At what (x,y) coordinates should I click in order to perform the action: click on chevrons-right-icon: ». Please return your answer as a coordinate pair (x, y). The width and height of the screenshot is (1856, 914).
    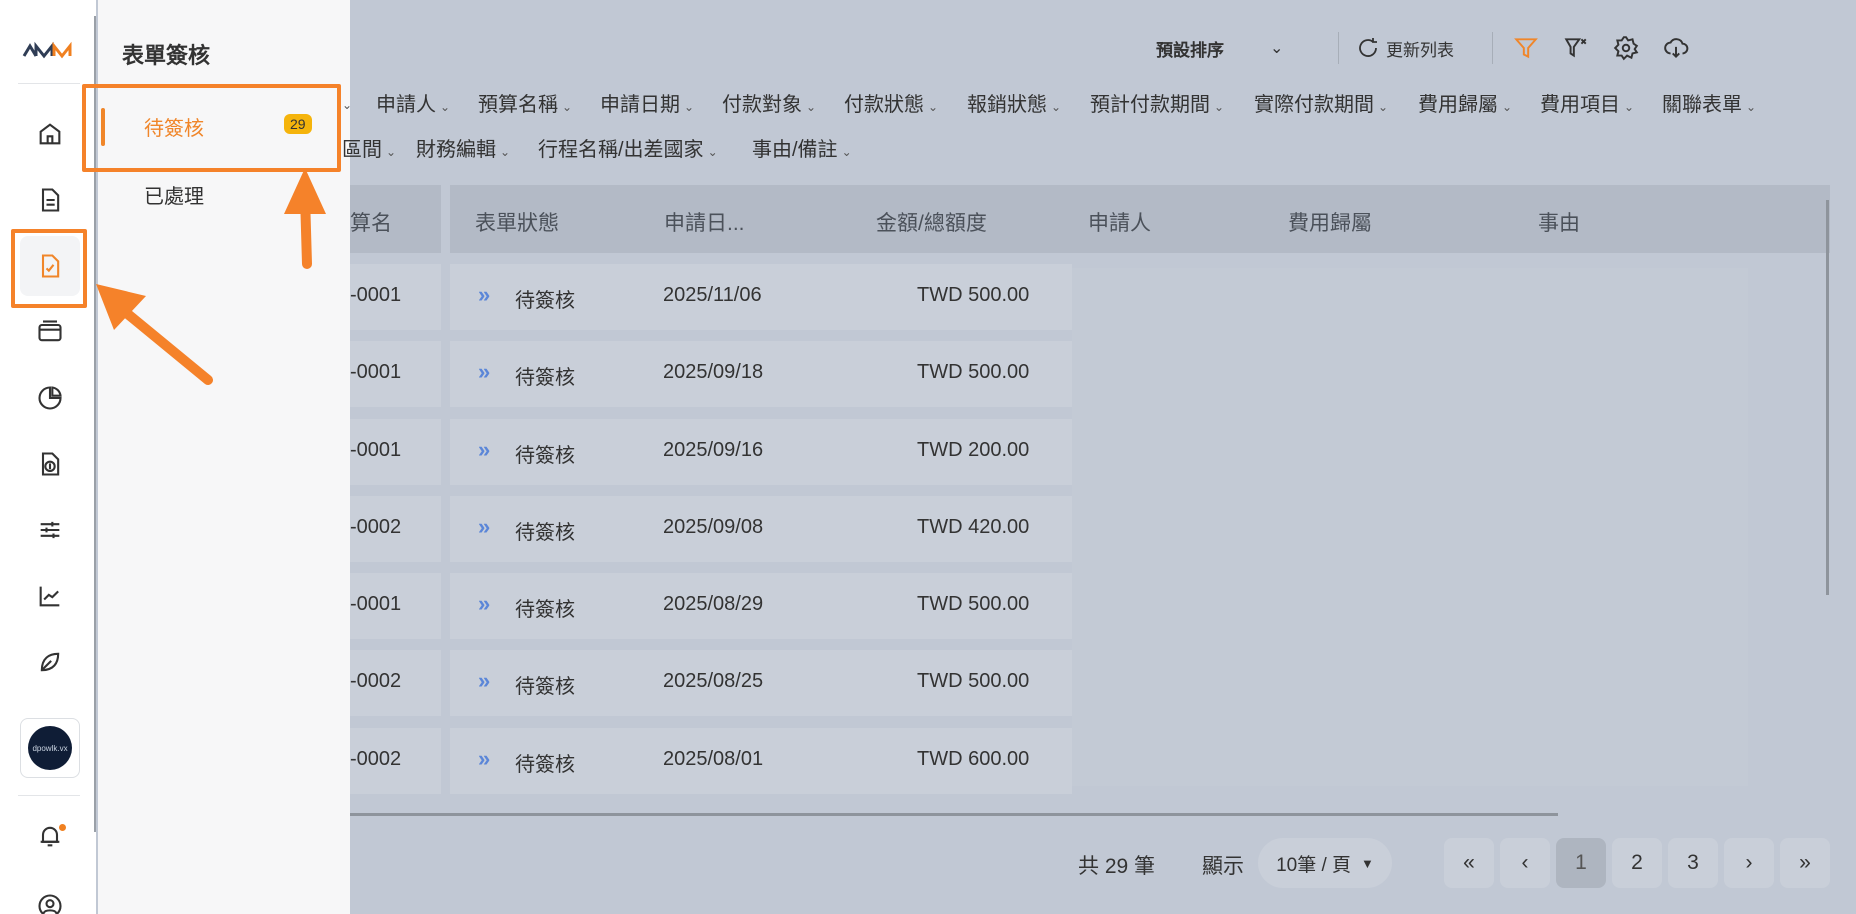
    Looking at the image, I should click on (484, 603).